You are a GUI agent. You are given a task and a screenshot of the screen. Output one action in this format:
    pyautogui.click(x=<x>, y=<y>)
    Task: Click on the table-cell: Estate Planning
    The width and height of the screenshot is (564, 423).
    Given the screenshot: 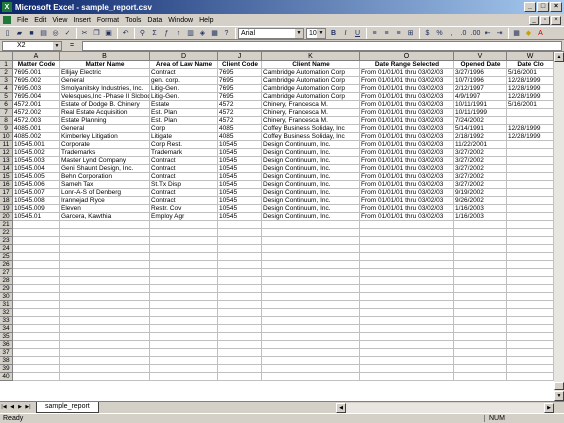 What is the action you would take?
    pyautogui.click(x=105, y=121)
    